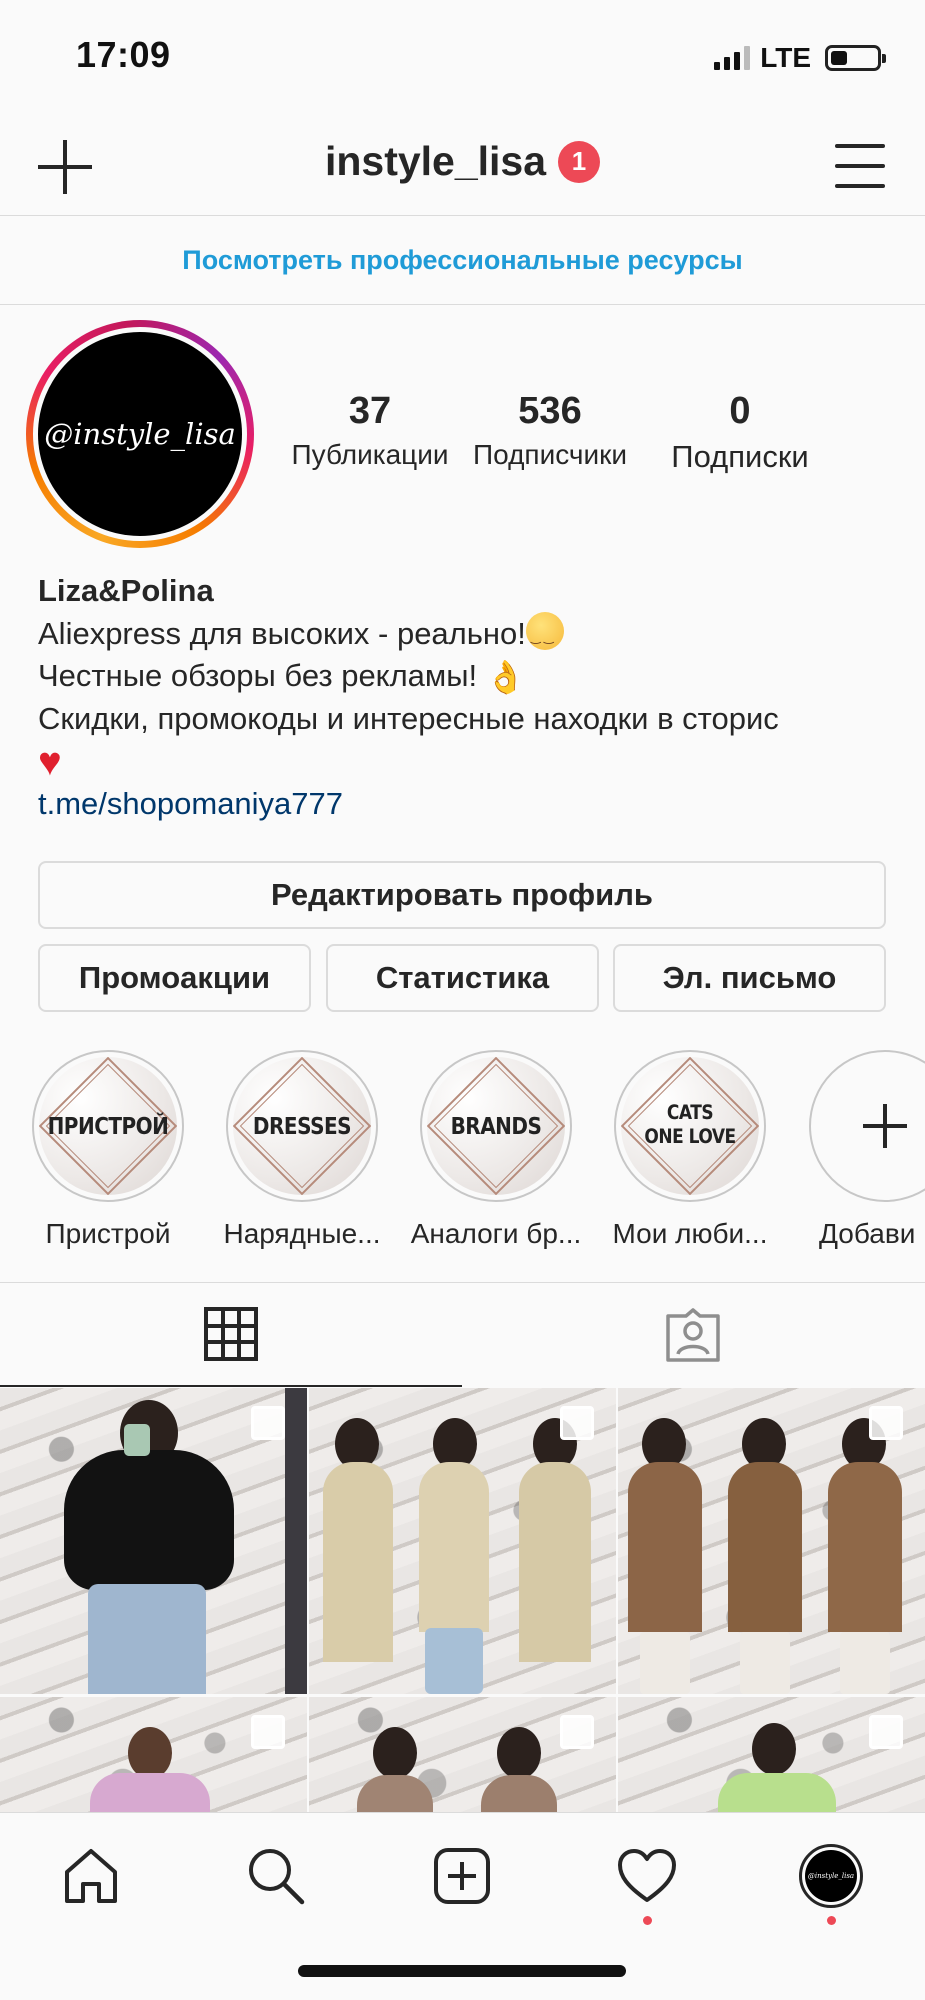 Image resolution: width=925 pixels, height=2000 pixels. What do you see at coordinates (544, 635) in the screenshot?
I see `relieved-face-emoji` at bounding box center [544, 635].